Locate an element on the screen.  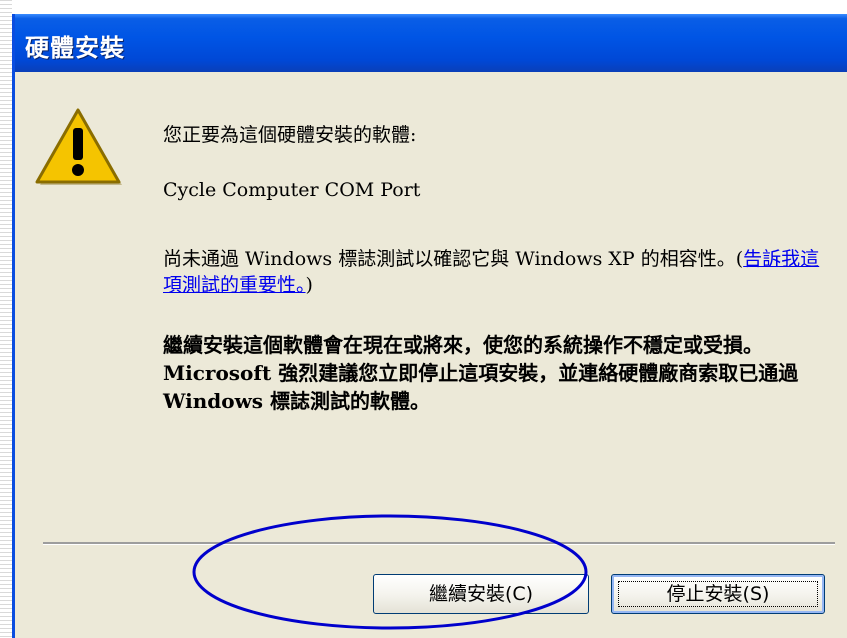
device-name: Cycle Computer COM Port is located at coordinates (292, 190).